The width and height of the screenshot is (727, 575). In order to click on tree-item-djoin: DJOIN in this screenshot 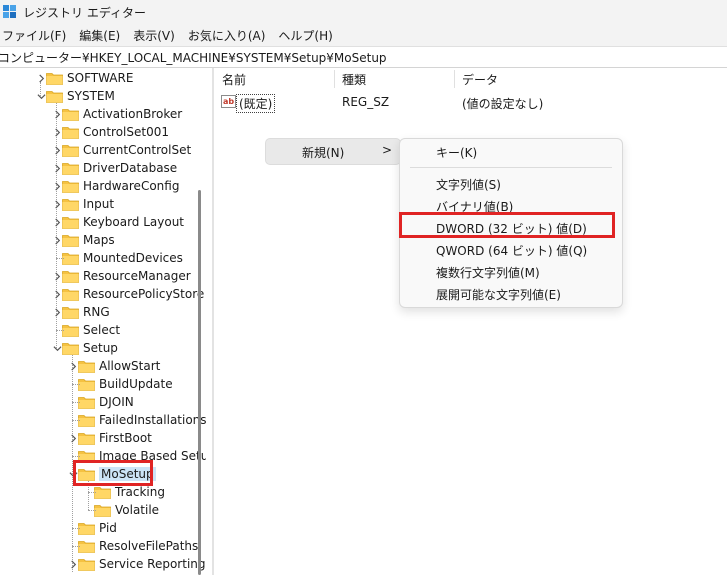, I will do `click(101, 402)`.